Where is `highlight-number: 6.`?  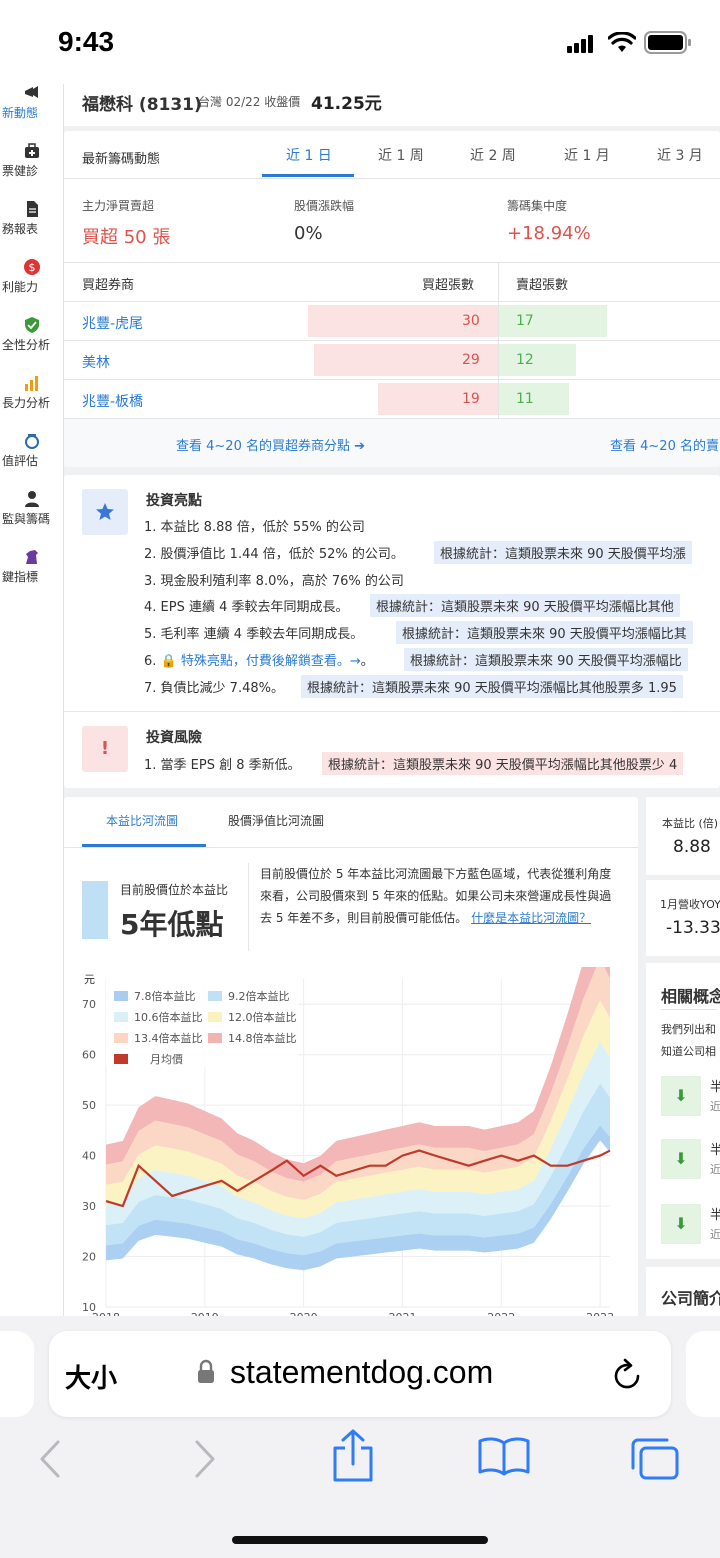
highlight-number: 6. is located at coordinates (150, 661).